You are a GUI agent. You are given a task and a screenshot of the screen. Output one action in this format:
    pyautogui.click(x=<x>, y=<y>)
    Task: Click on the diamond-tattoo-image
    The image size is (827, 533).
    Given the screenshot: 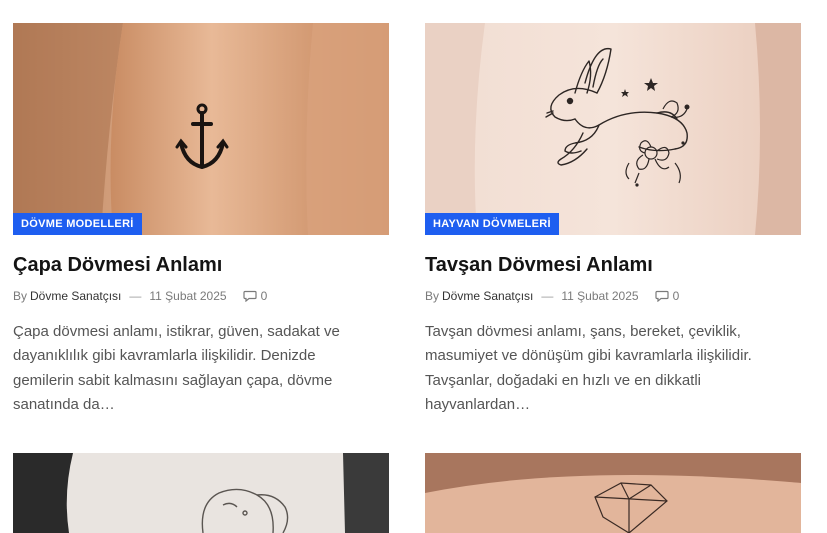 What is the action you would take?
    pyautogui.click(x=613, y=493)
    